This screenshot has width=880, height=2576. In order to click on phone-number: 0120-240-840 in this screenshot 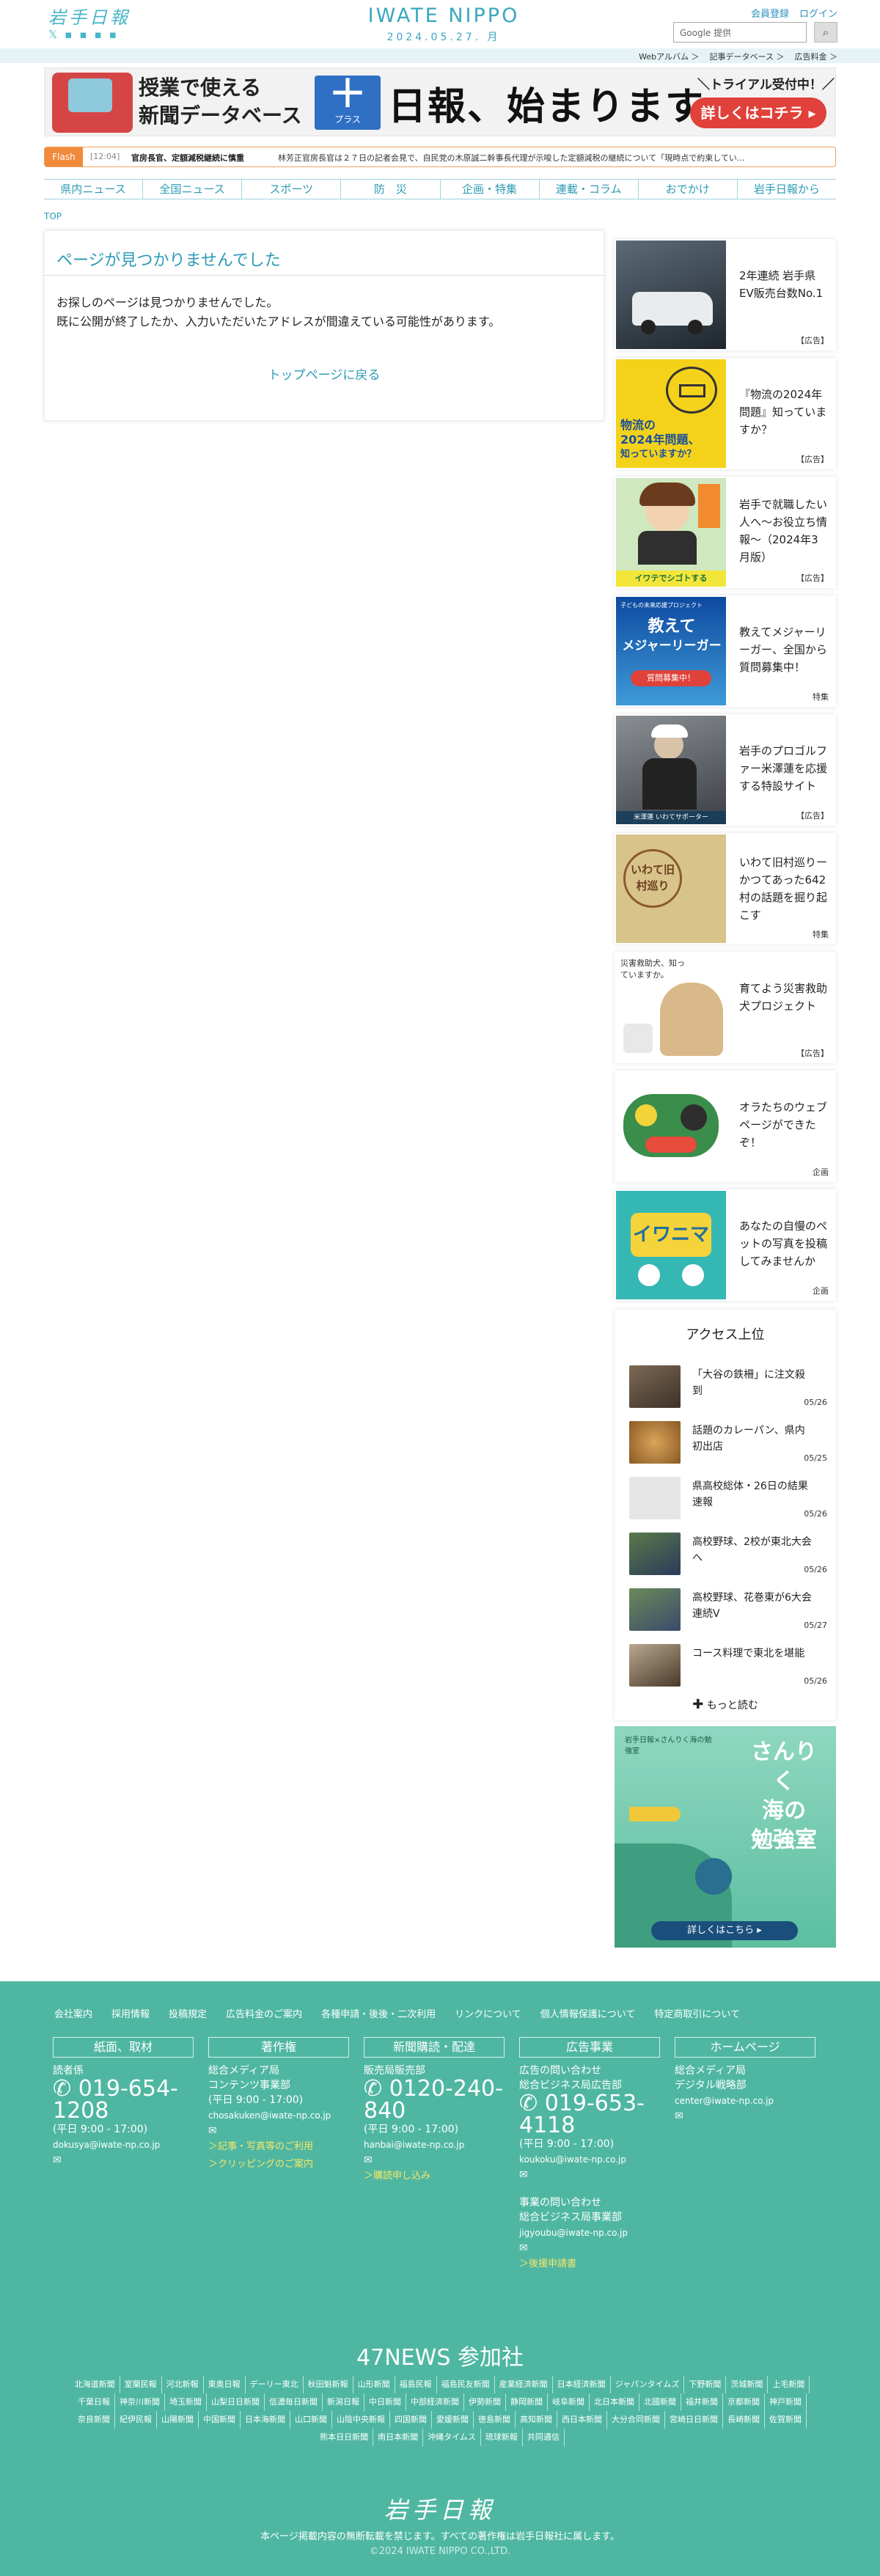, I will do `click(433, 2100)`.